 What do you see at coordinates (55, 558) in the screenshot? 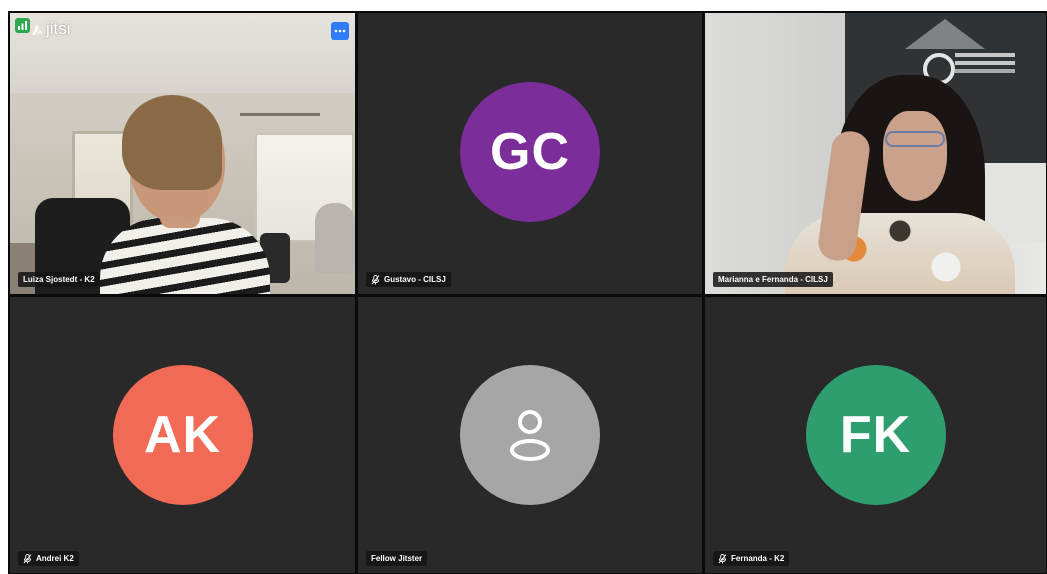
I see `participant-name: Andrei K2` at bounding box center [55, 558].